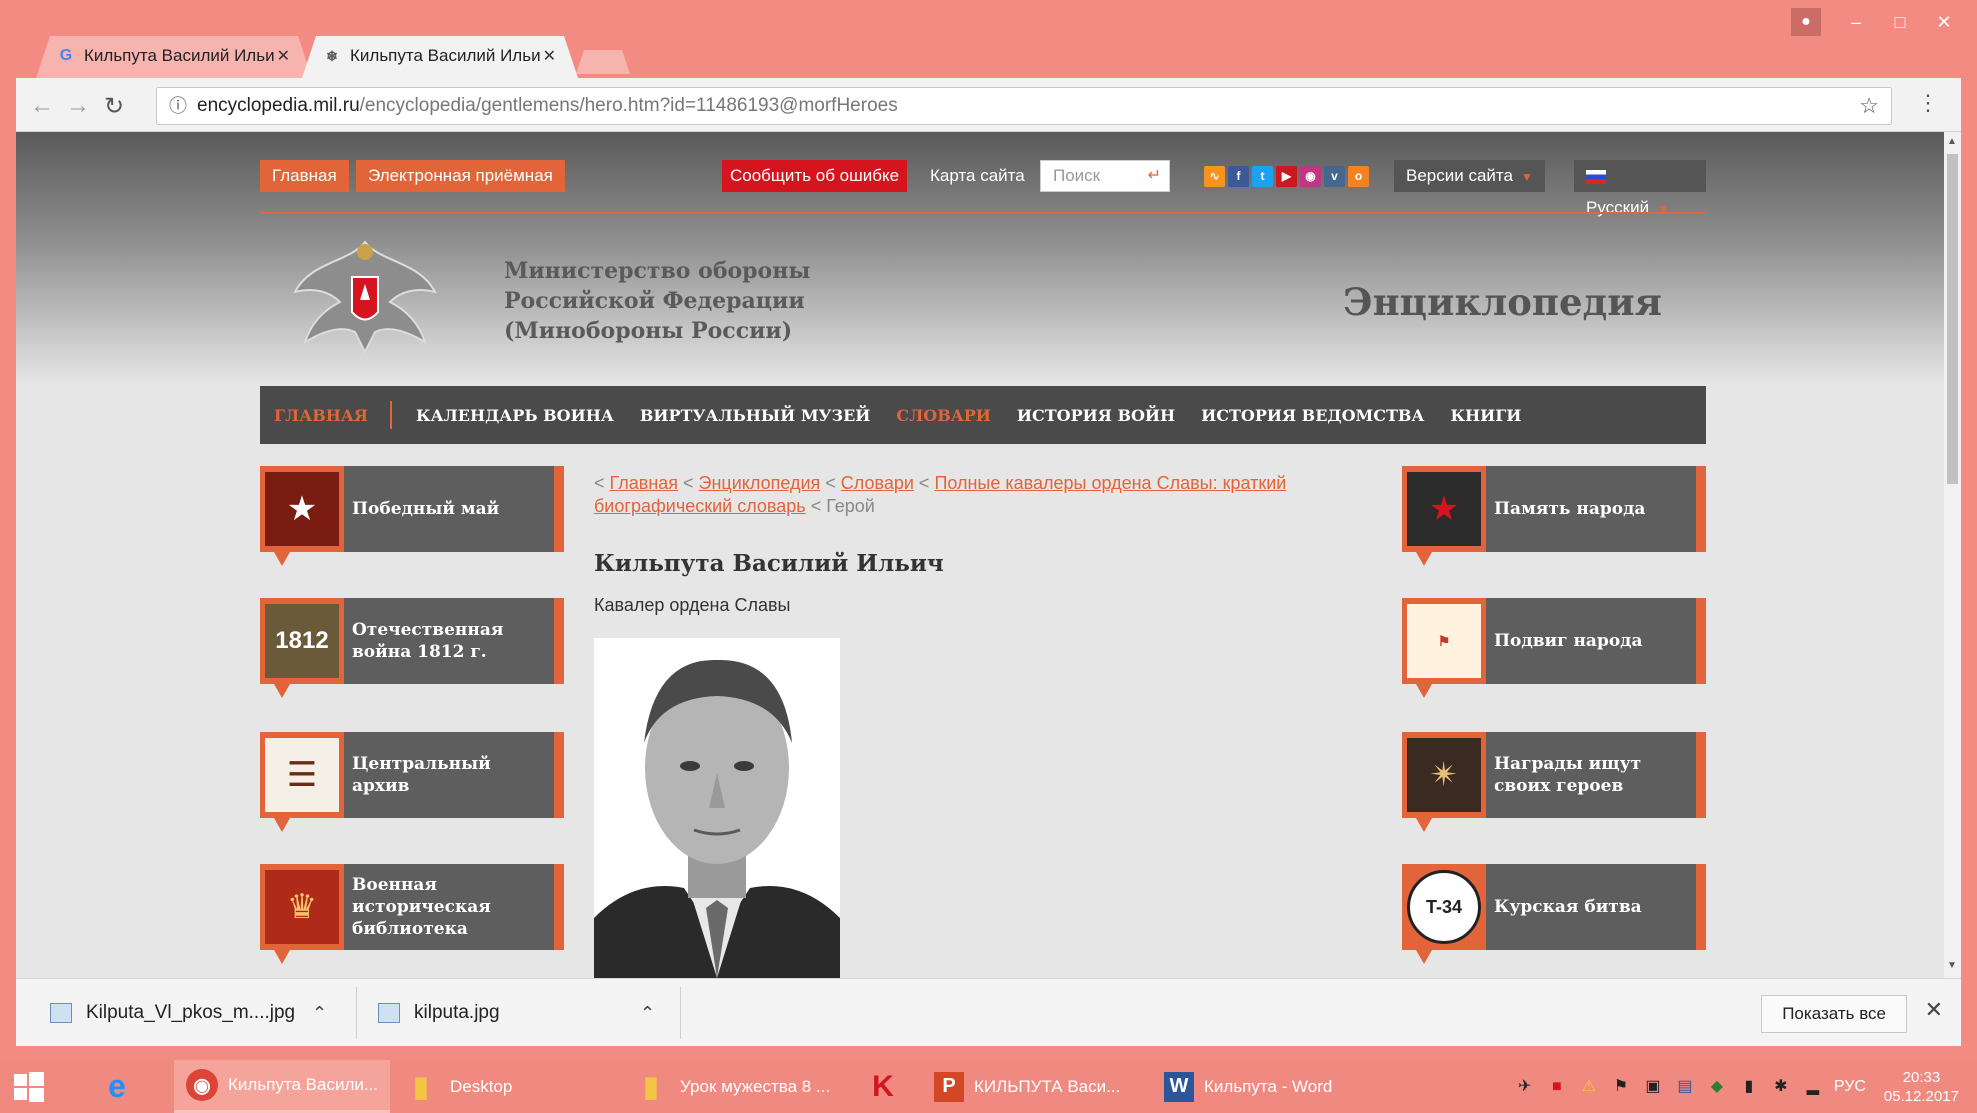  What do you see at coordinates (1154, 176) in the screenshot?
I see `enter-icon: ↵` at bounding box center [1154, 176].